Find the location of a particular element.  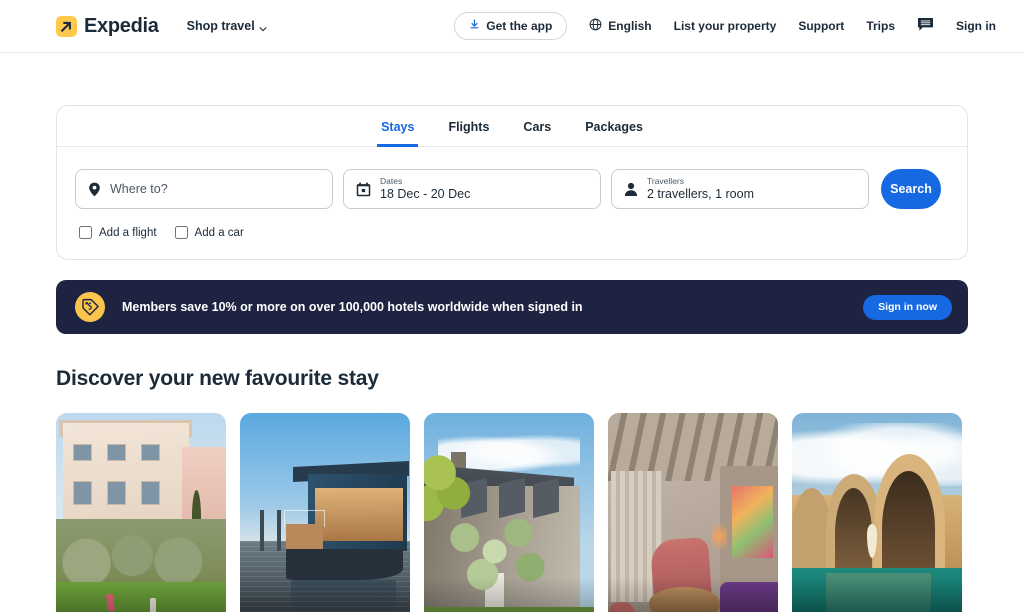

chevron-down-icon is located at coordinates (263, 27).